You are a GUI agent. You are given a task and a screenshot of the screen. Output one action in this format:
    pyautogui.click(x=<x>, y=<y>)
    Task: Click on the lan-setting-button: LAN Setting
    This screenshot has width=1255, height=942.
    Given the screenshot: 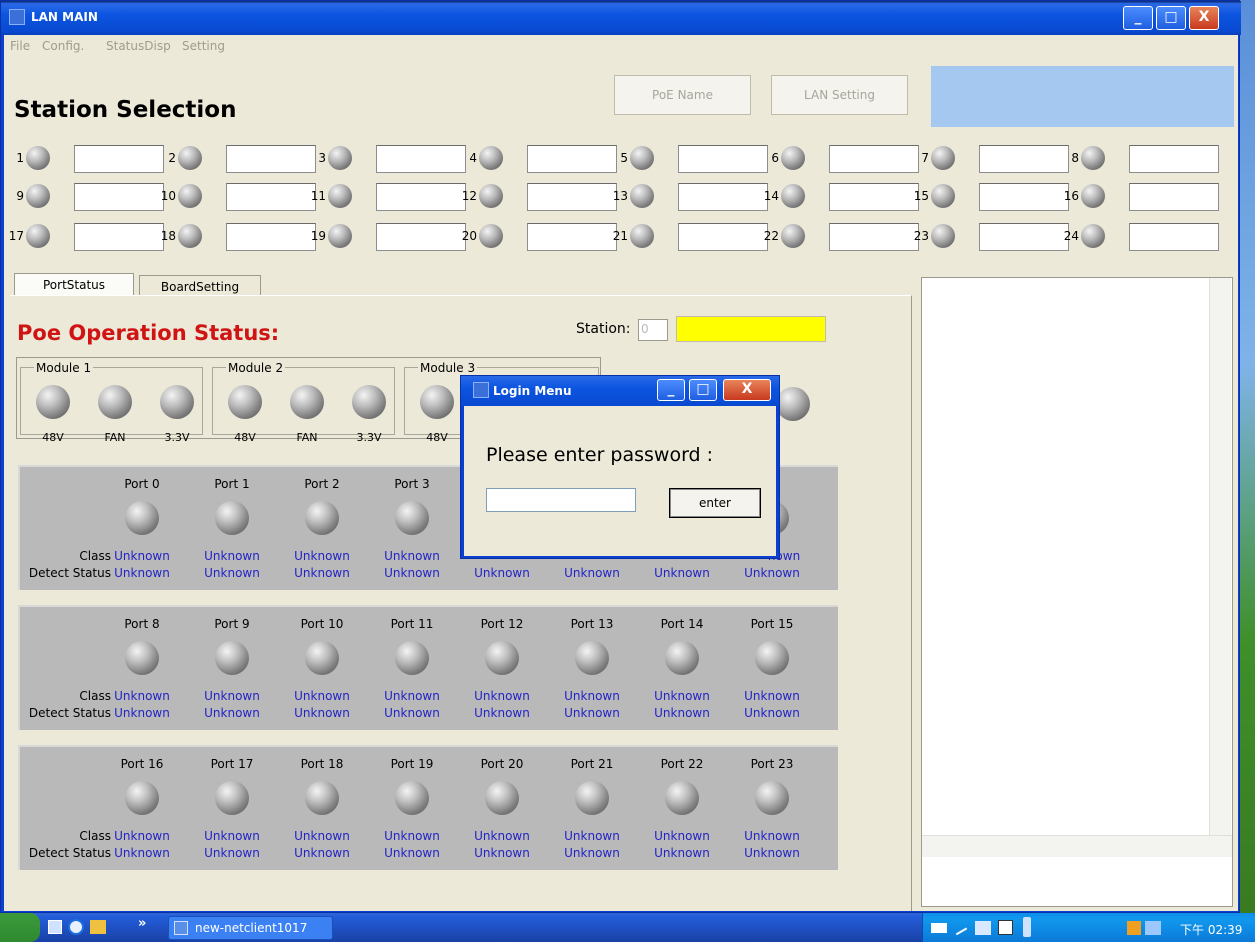 What is the action you would take?
    pyautogui.click(x=839, y=95)
    